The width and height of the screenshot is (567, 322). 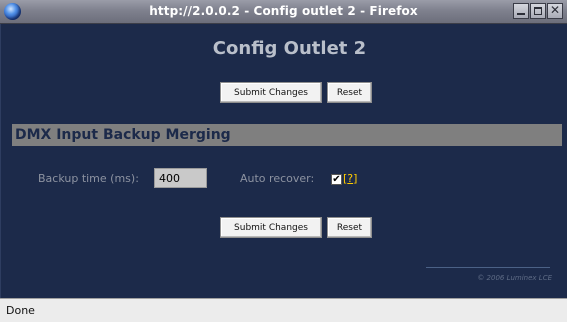 I want to click on close-button: ✕, so click(x=555, y=11).